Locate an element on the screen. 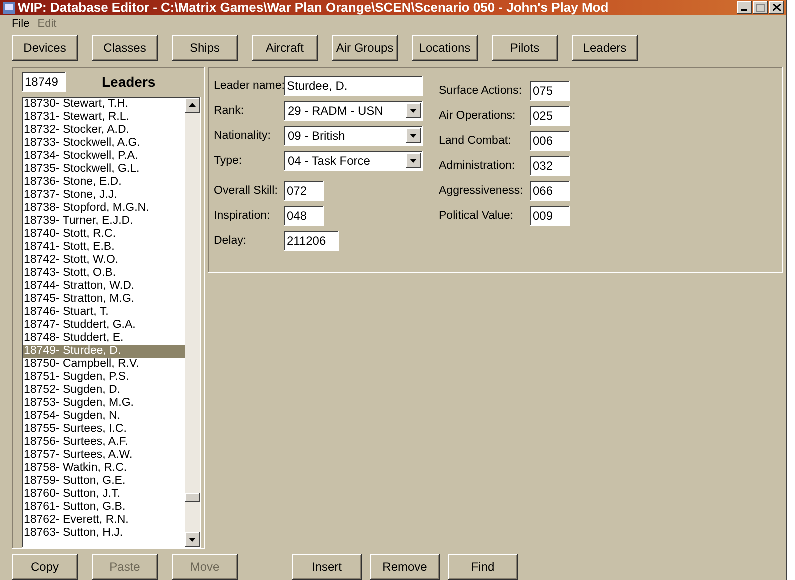  action-button: Remove is located at coordinates (405, 567).